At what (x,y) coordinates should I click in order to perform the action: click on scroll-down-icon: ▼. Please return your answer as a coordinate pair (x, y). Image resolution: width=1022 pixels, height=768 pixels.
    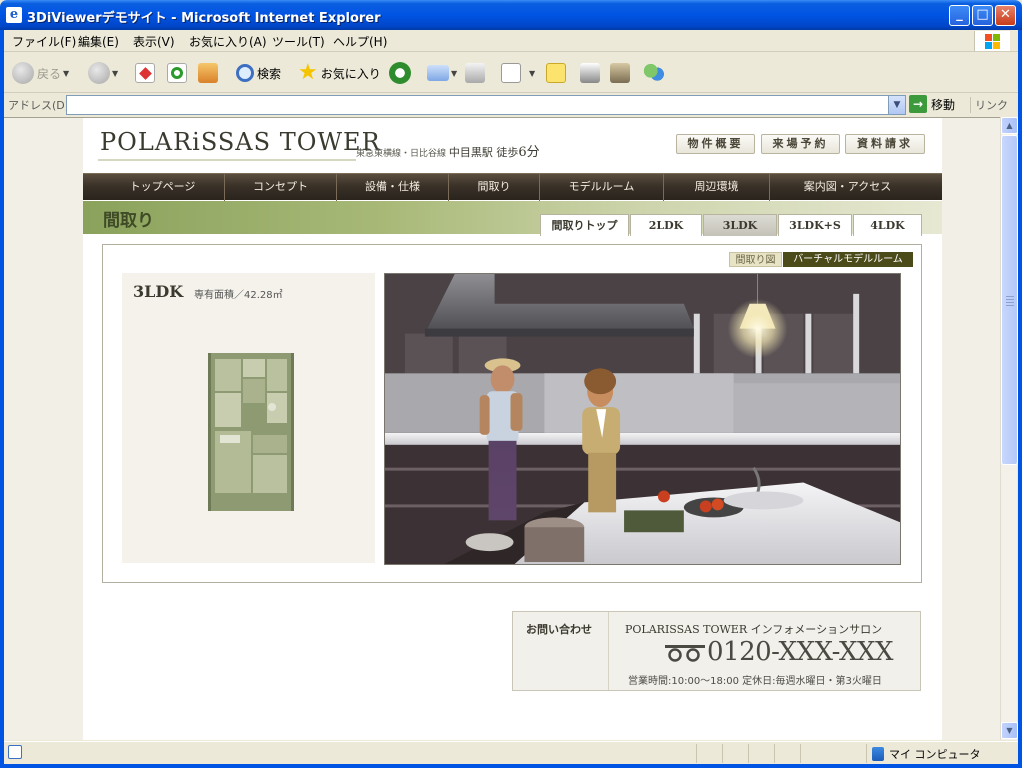
    Looking at the image, I should click on (1009, 730).